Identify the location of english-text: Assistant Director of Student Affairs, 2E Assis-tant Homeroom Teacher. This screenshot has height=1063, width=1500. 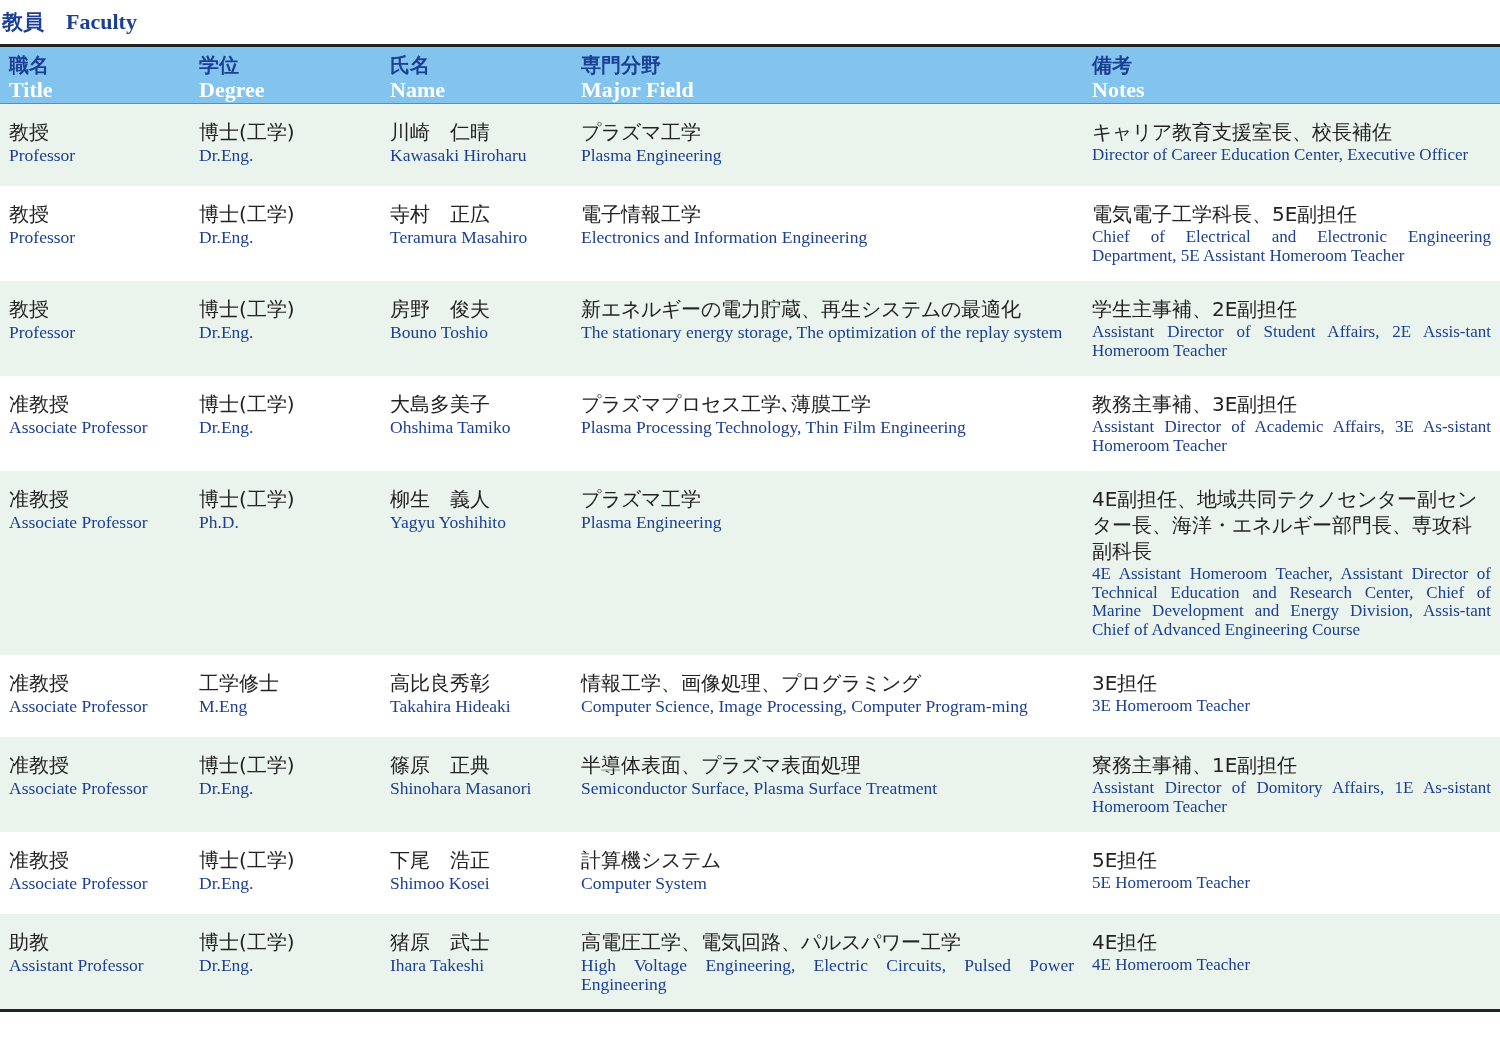
(1291, 341).